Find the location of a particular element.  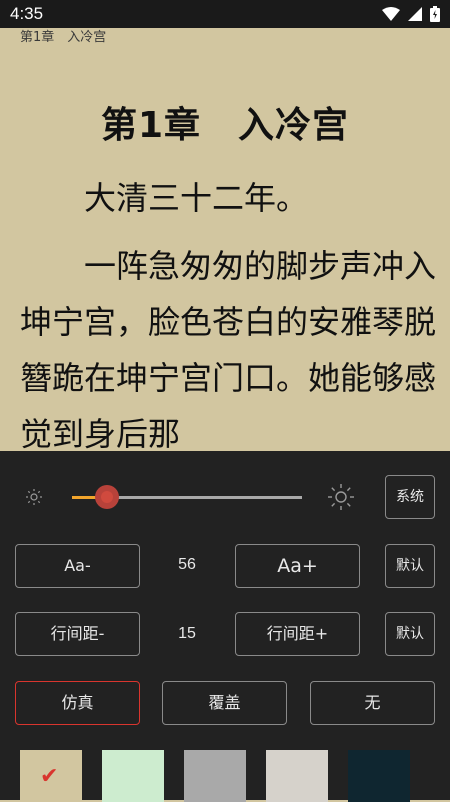

font-decrease-label: Aa- is located at coordinates (77, 565).